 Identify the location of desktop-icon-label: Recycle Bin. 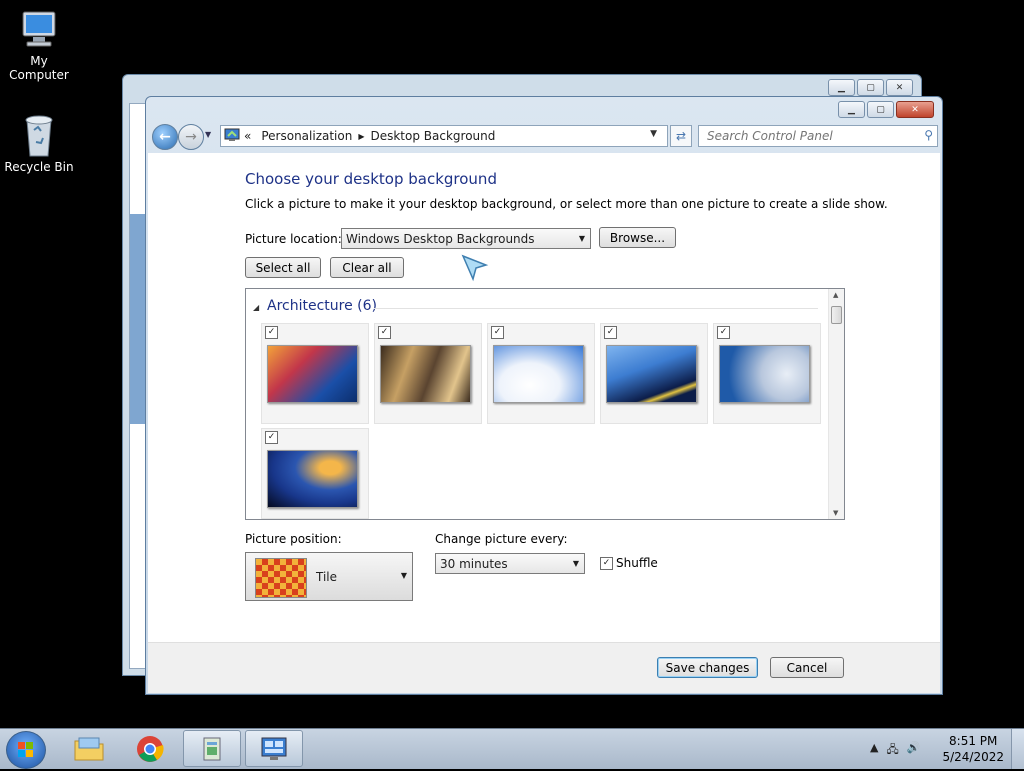
(39, 167).